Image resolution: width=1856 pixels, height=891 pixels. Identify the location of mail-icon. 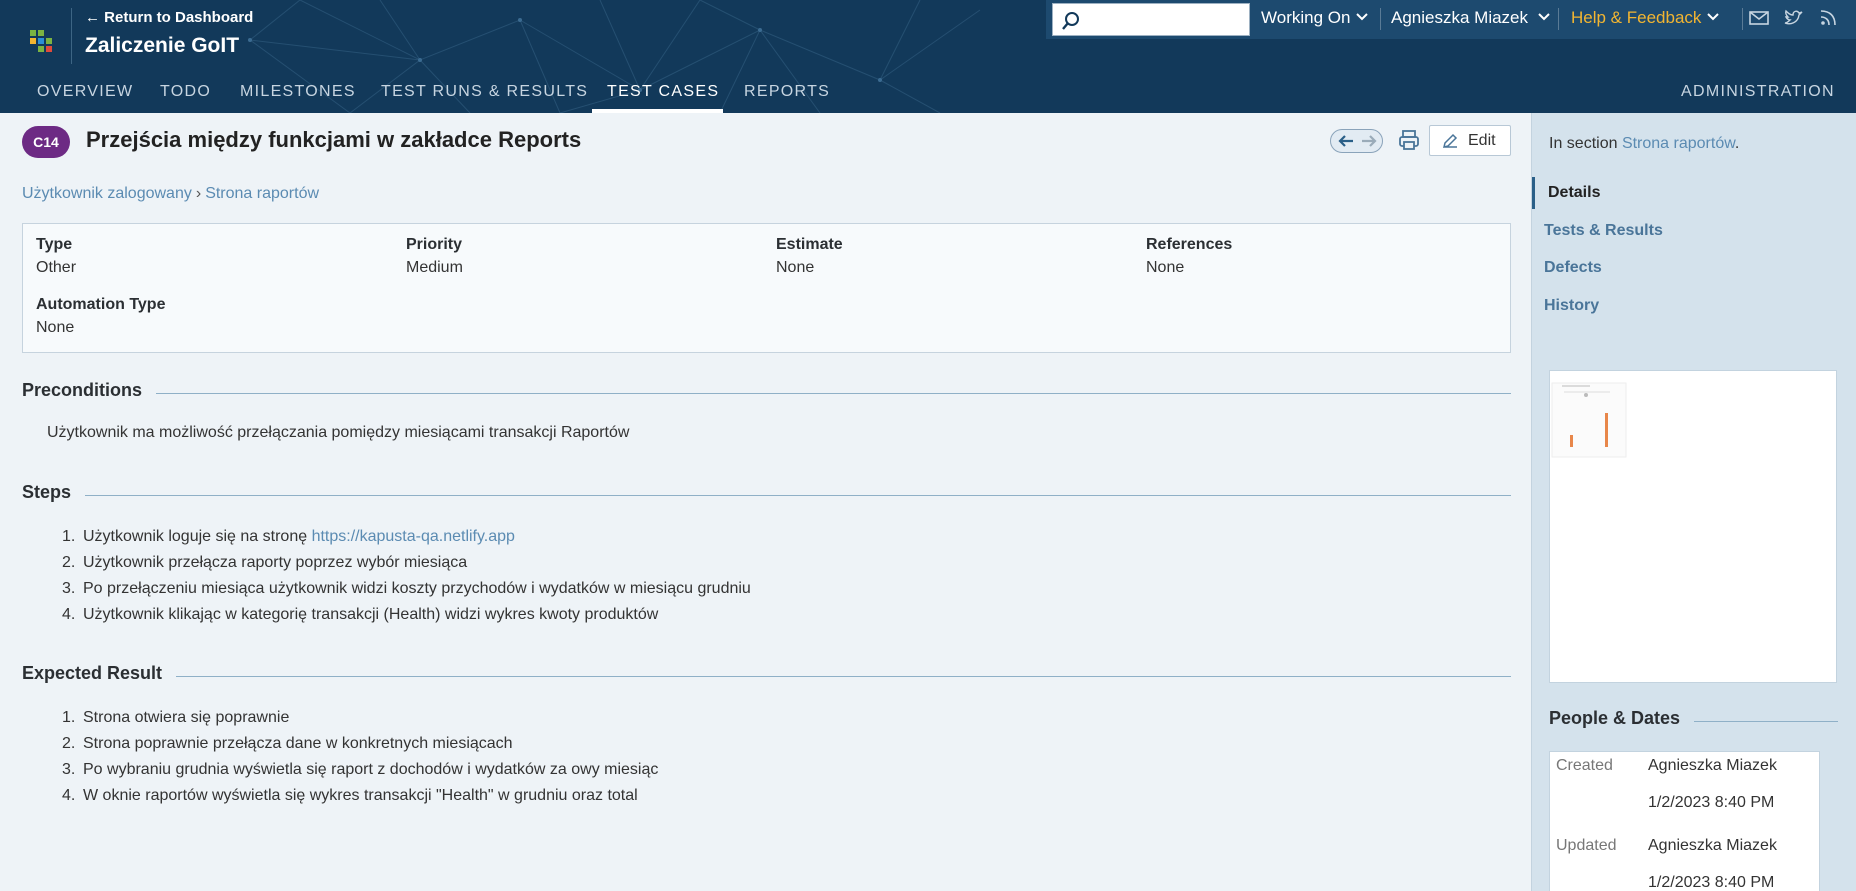
(1759, 18).